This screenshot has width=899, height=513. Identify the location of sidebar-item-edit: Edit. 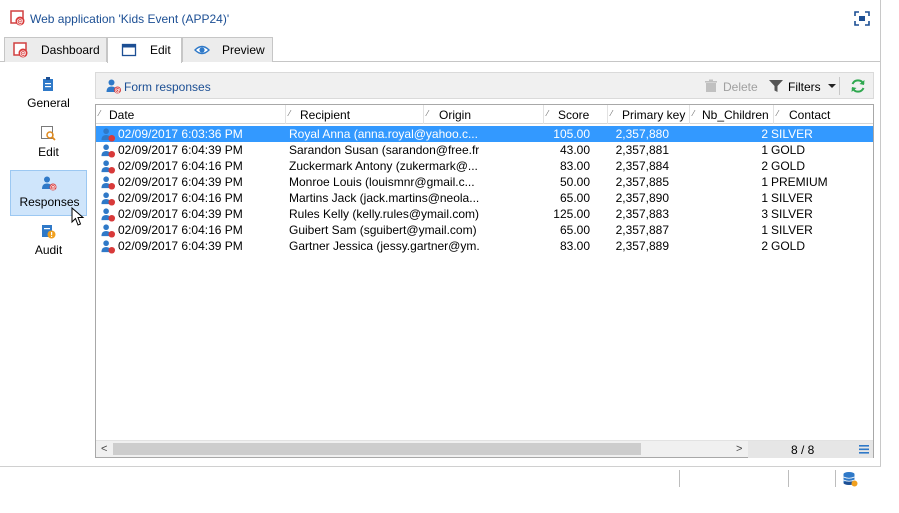
(48, 144).